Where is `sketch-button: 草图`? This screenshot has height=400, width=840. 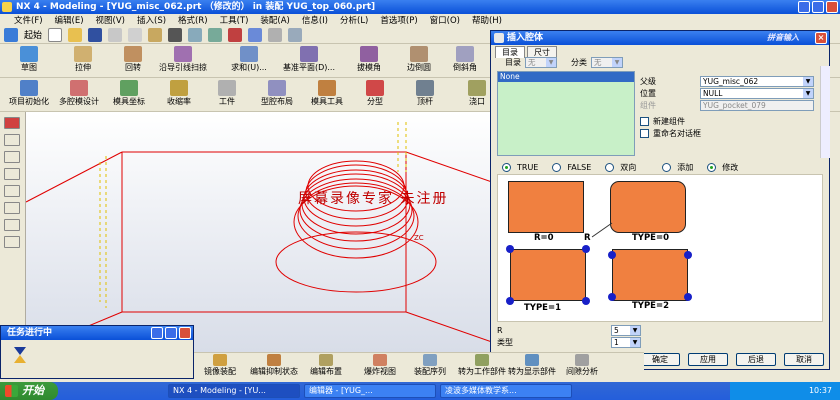 sketch-button: 草图 is located at coordinates (29, 59).